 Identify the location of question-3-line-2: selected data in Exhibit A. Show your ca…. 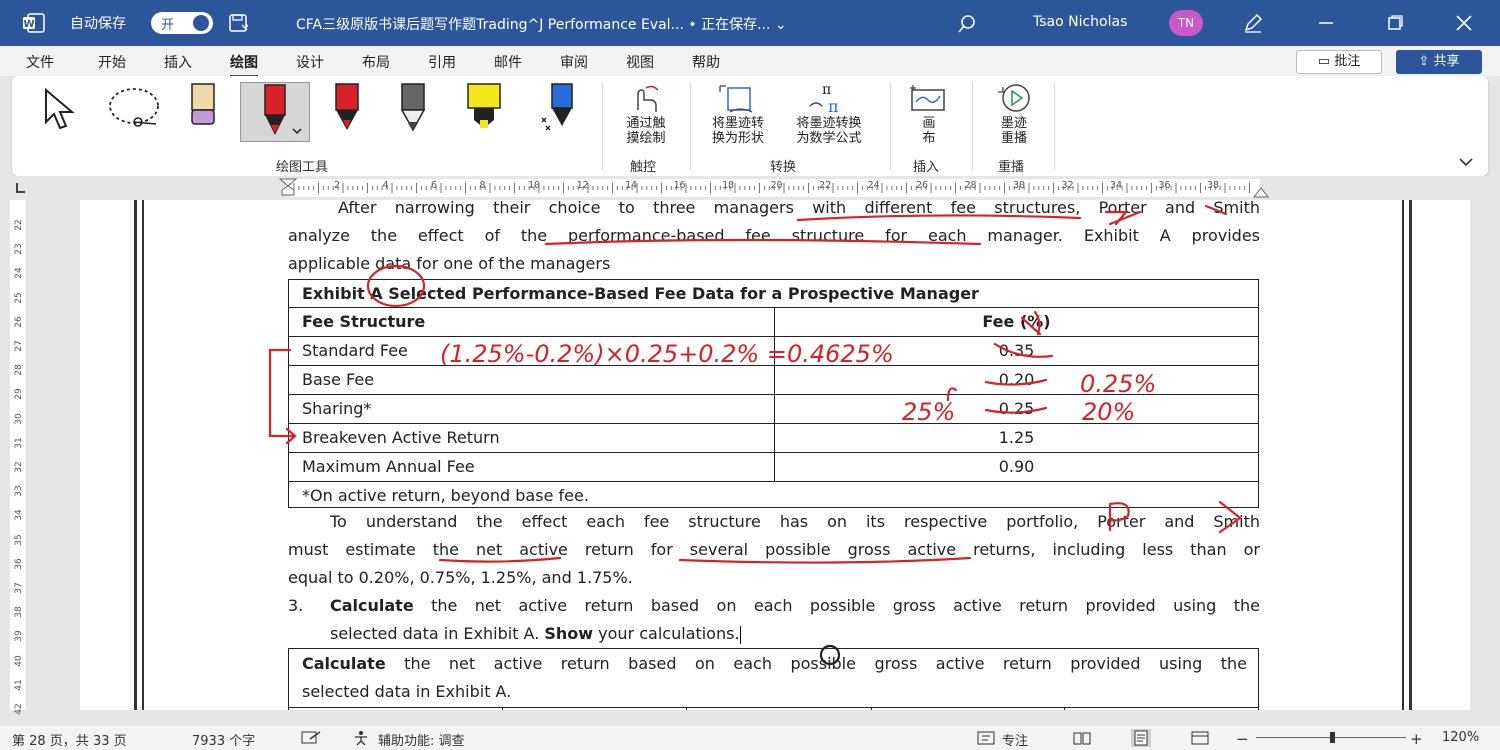
(680, 634).